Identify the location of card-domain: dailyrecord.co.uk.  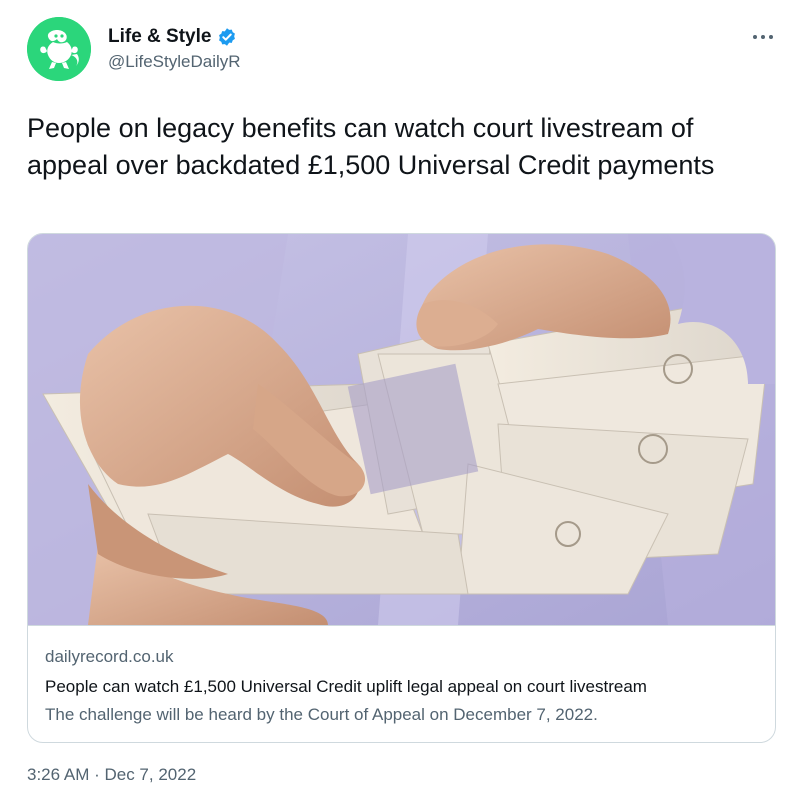
(109, 656).